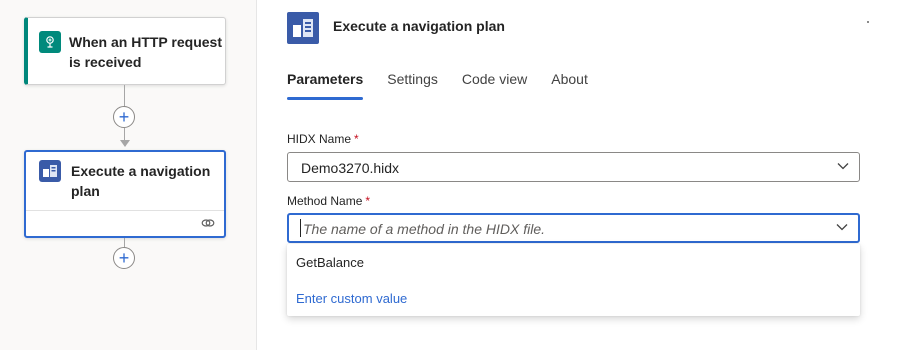  Describe the element at coordinates (569, 86) in the screenshot. I see `tab-about: About` at that location.